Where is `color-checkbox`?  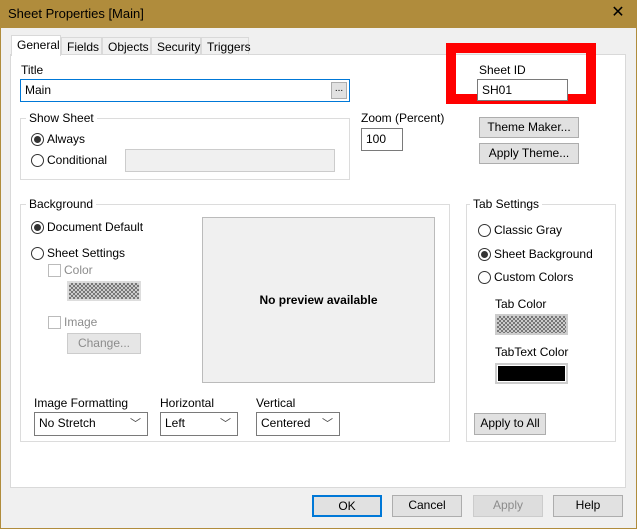
color-checkbox is located at coordinates (54, 270).